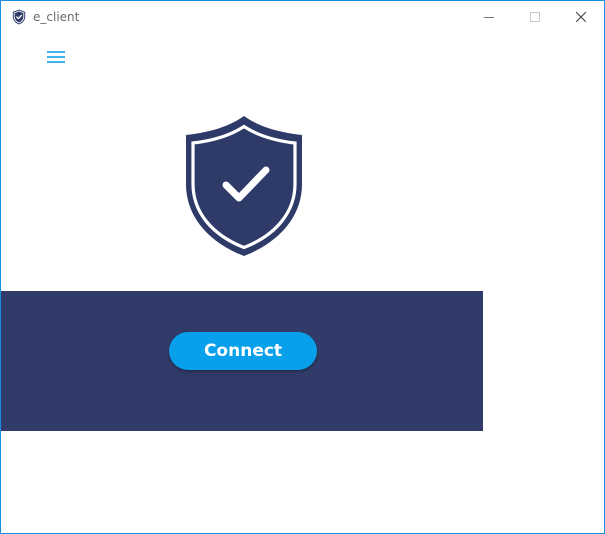  I want to click on maximize-button, so click(535, 17).